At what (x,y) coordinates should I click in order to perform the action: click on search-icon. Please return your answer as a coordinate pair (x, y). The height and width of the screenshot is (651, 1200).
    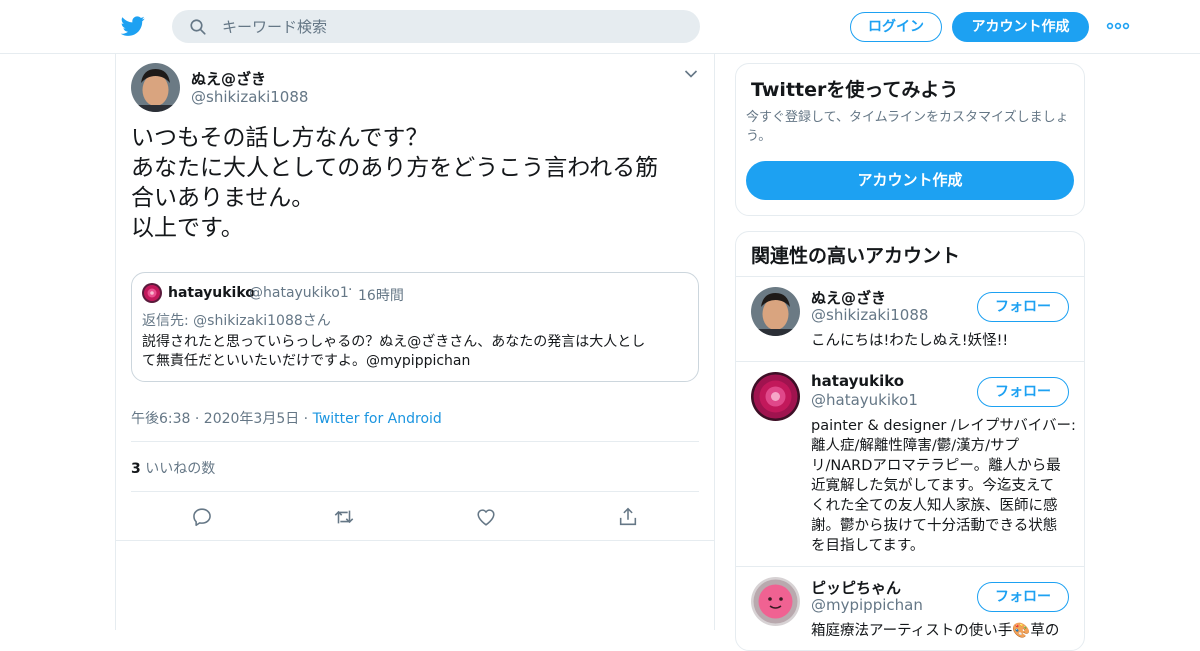
    Looking at the image, I should click on (198, 27).